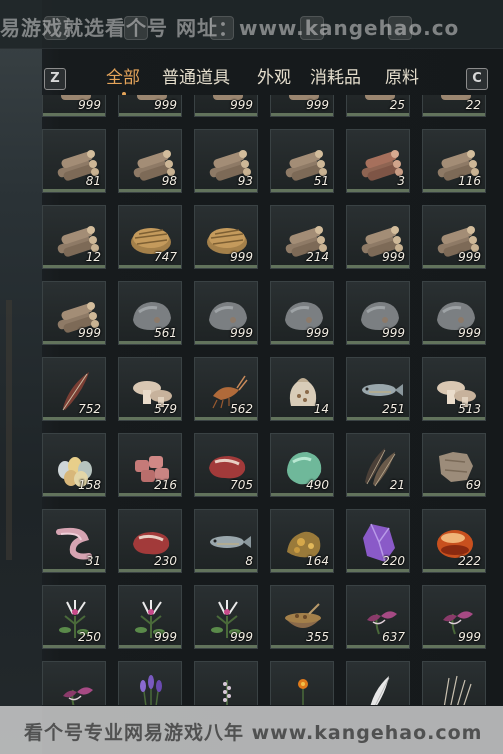 The image size is (503, 754). What do you see at coordinates (454, 106) in the screenshot?
I see `inventory-slot: 22` at bounding box center [454, 106].